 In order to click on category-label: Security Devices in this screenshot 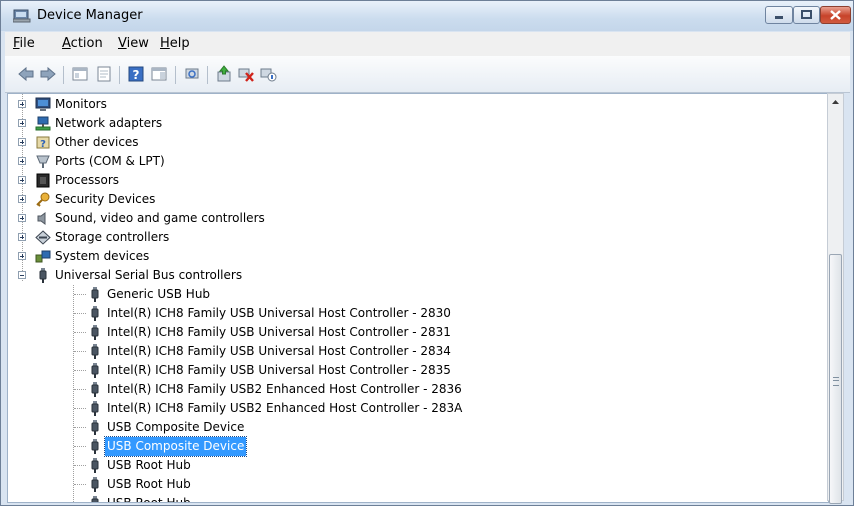, I will do `click(105, 199)`.